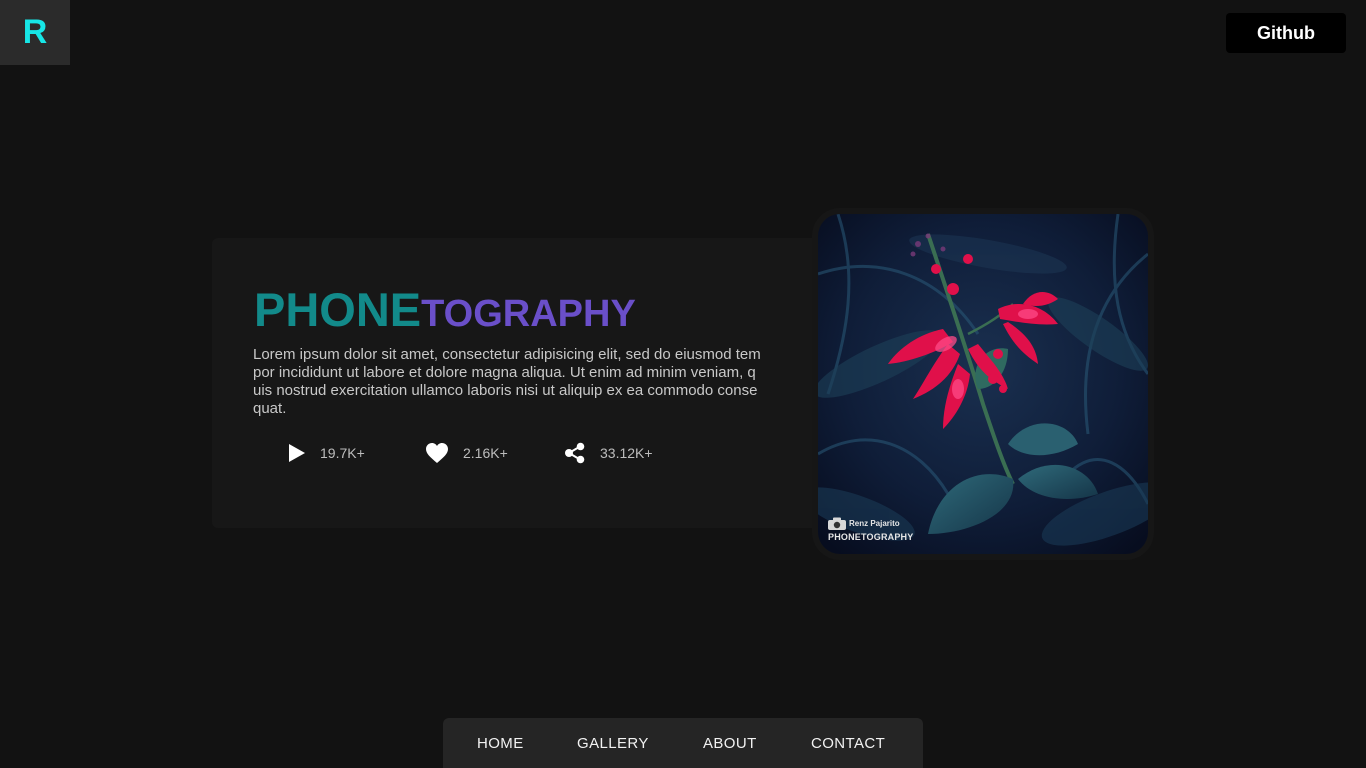 This screenshot has height=768, width=1366. I want to click on stat-plays: 19.7K+, so click(326, 453).